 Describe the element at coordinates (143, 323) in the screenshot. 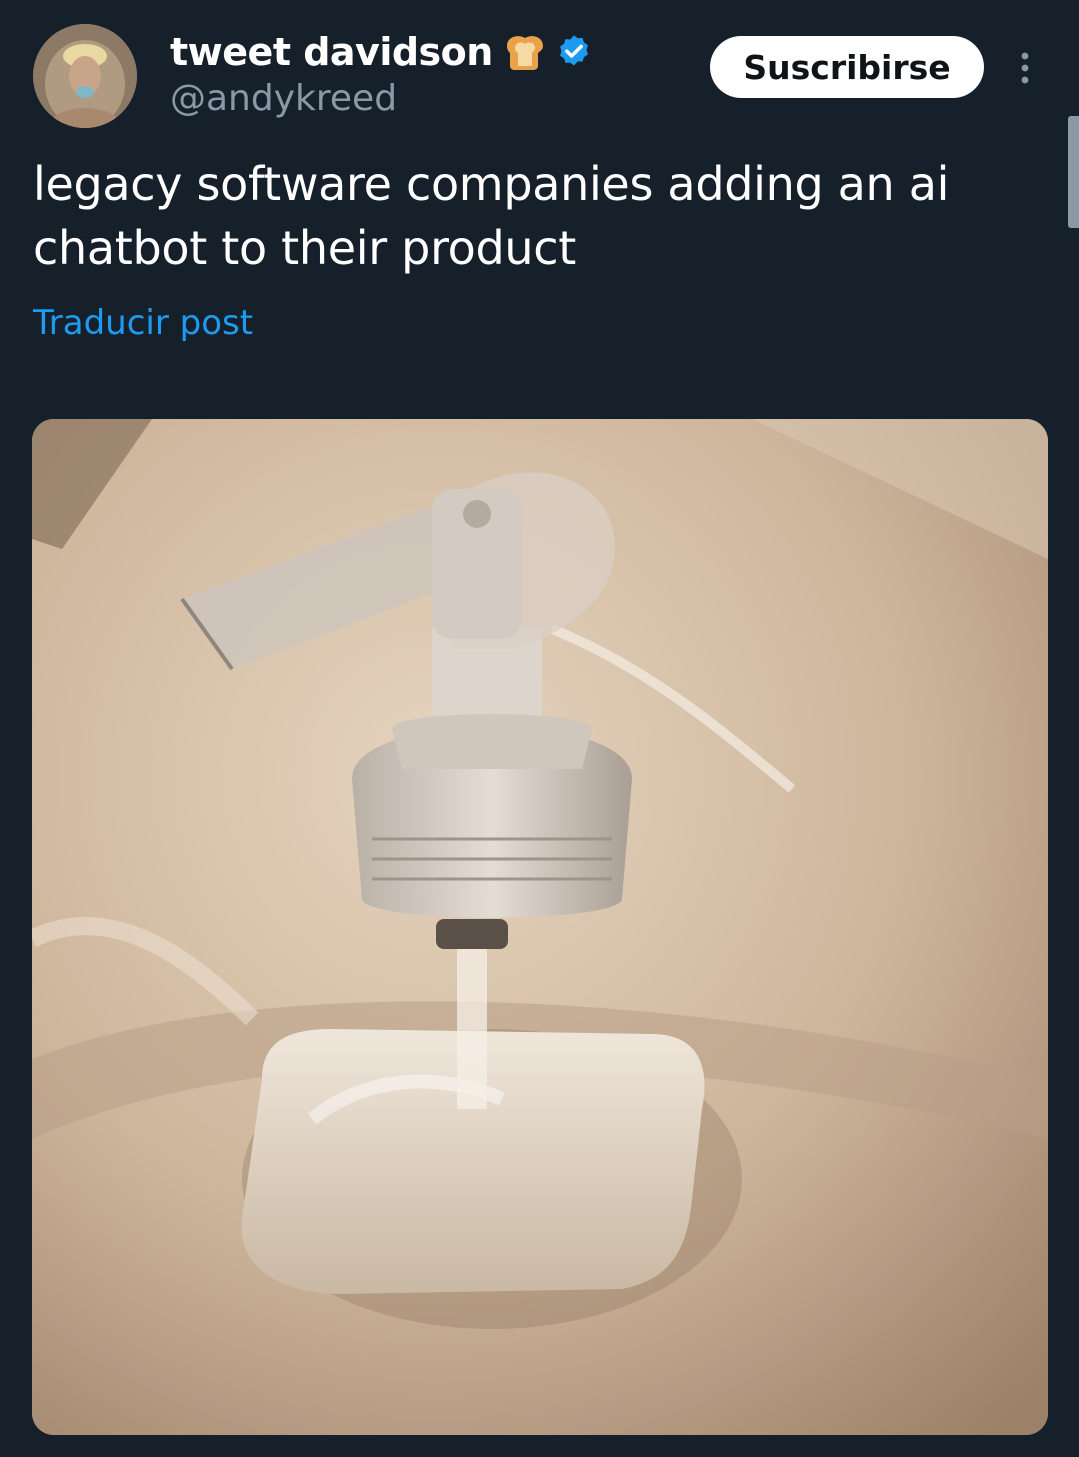

I see `translate-post-link: Traducir post` at that location.